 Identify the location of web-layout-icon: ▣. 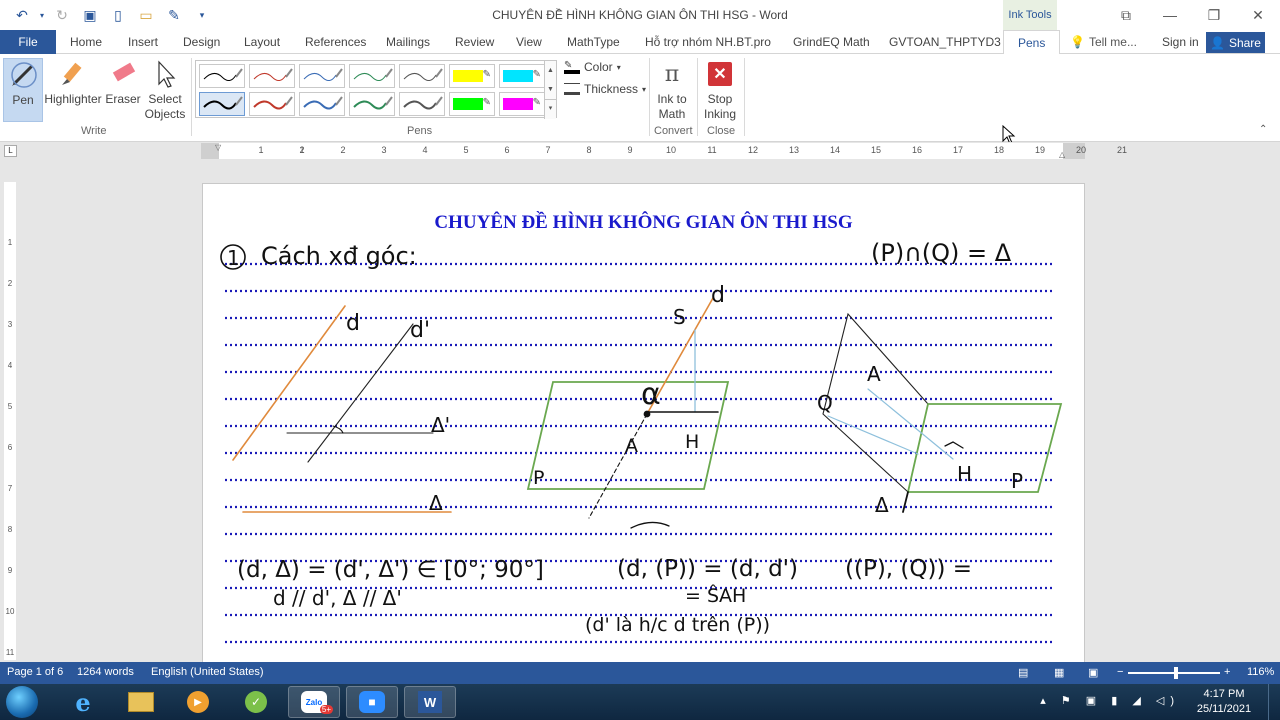
(1093, 672).